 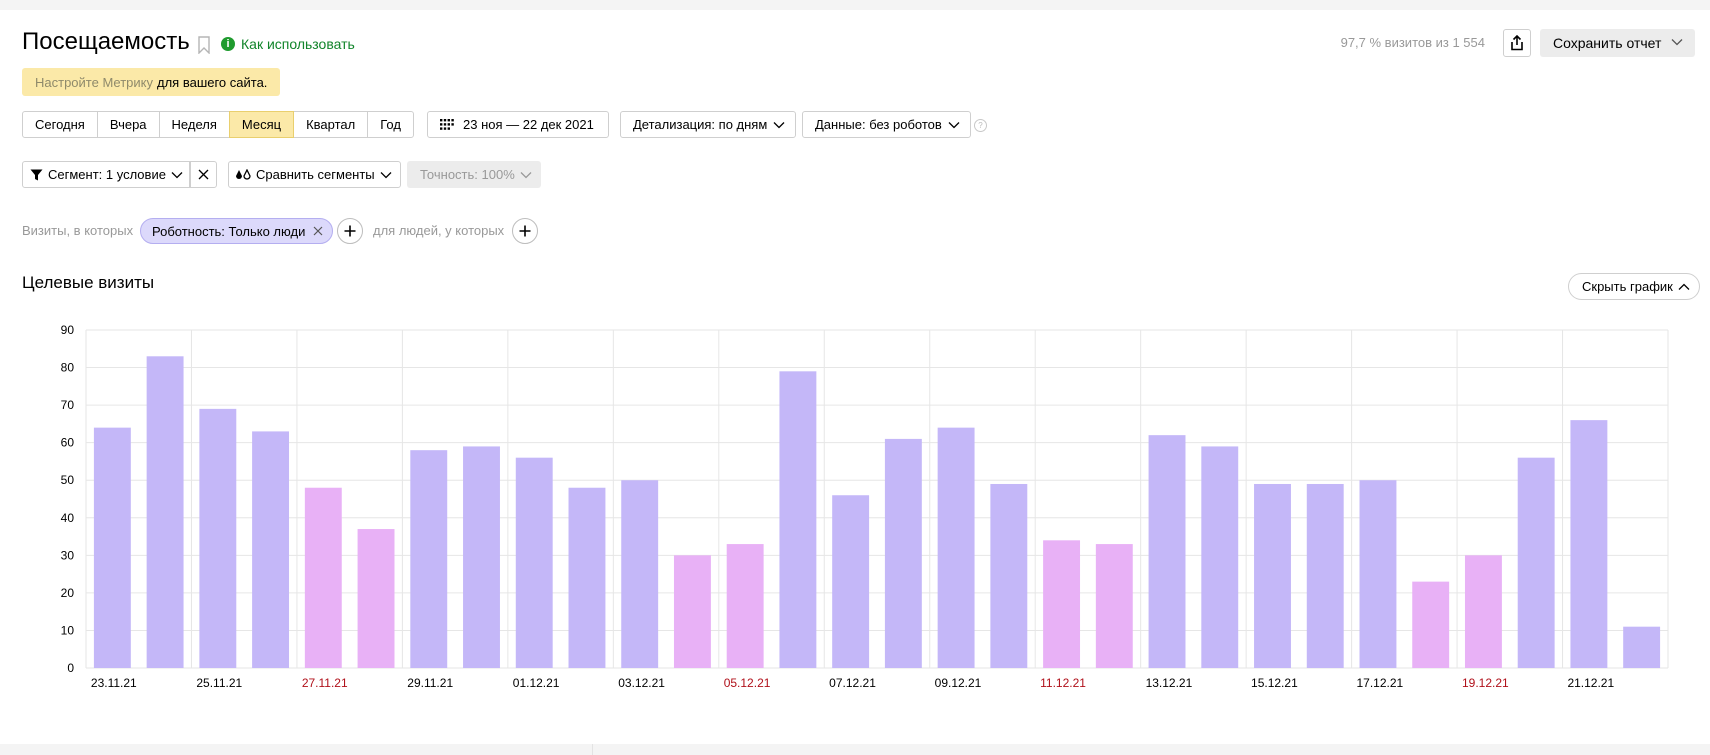 I want to click on bar-05.12.21, so click(x=745, y=606).